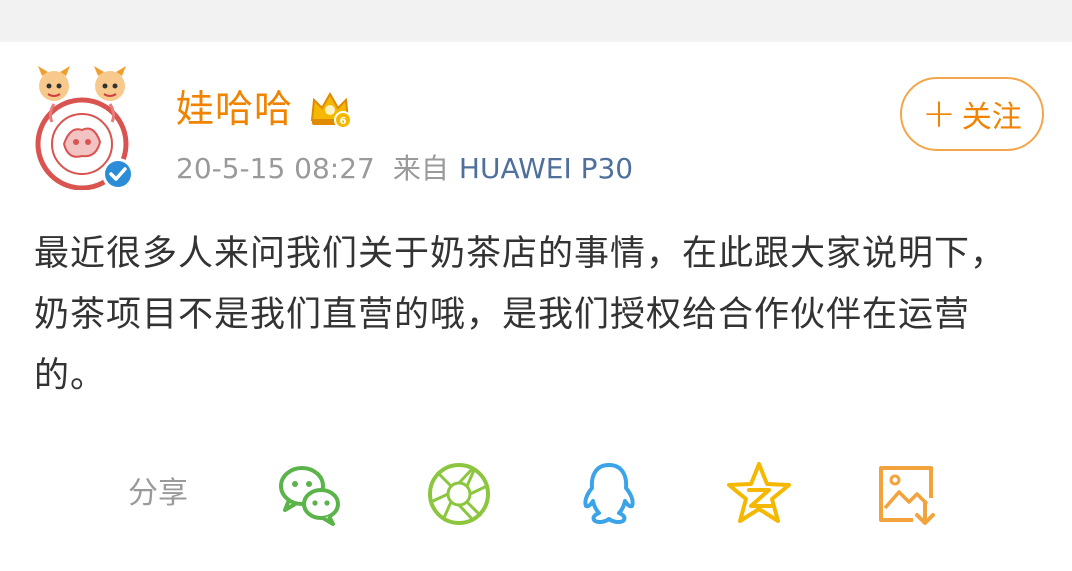 Image resolution: width=1072 pixels, height=571 pixels. I want to click on svg-text: 6, so click(343, 121).